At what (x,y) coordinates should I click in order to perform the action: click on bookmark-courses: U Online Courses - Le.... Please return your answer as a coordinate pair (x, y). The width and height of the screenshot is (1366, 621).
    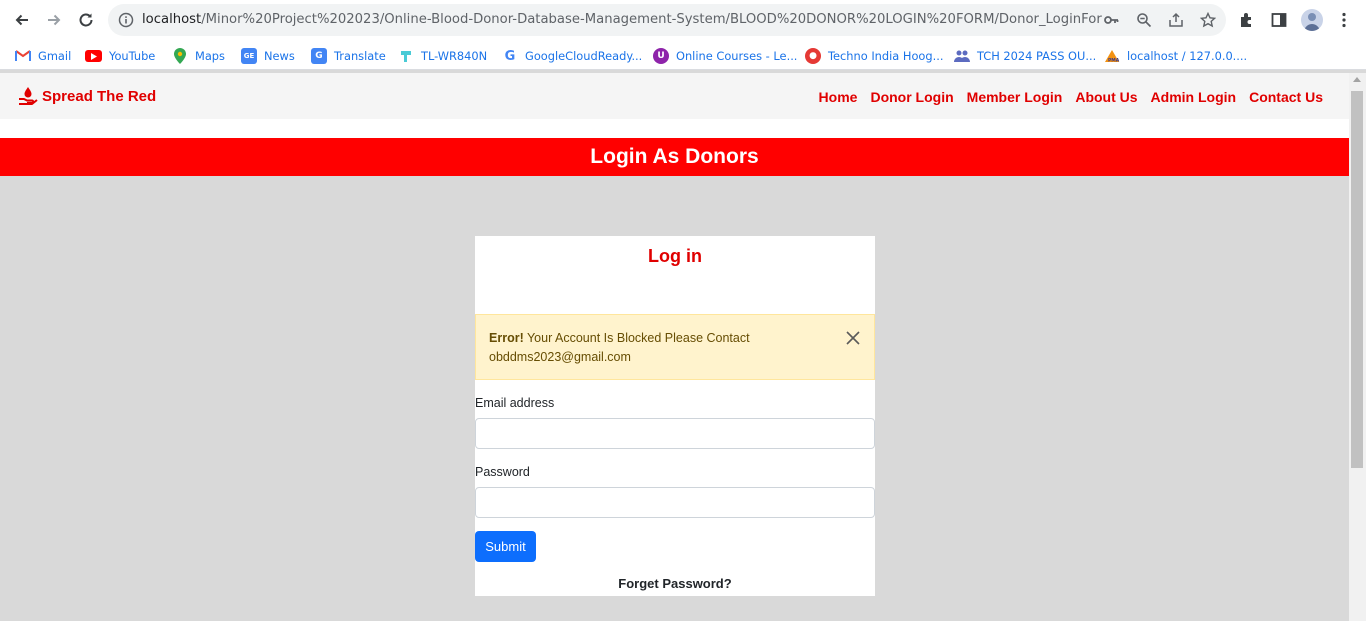
    Looking at the image, I should click on (725, 56).